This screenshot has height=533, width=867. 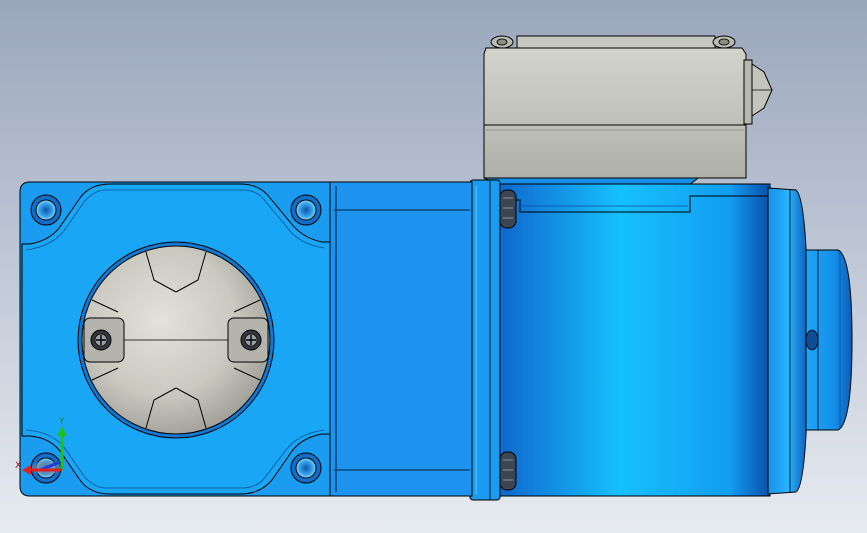 What do you see at coordinates (306, 210) in the screenshot?
I see `mounting-hole-top-right` at bounding box center [306, 210].